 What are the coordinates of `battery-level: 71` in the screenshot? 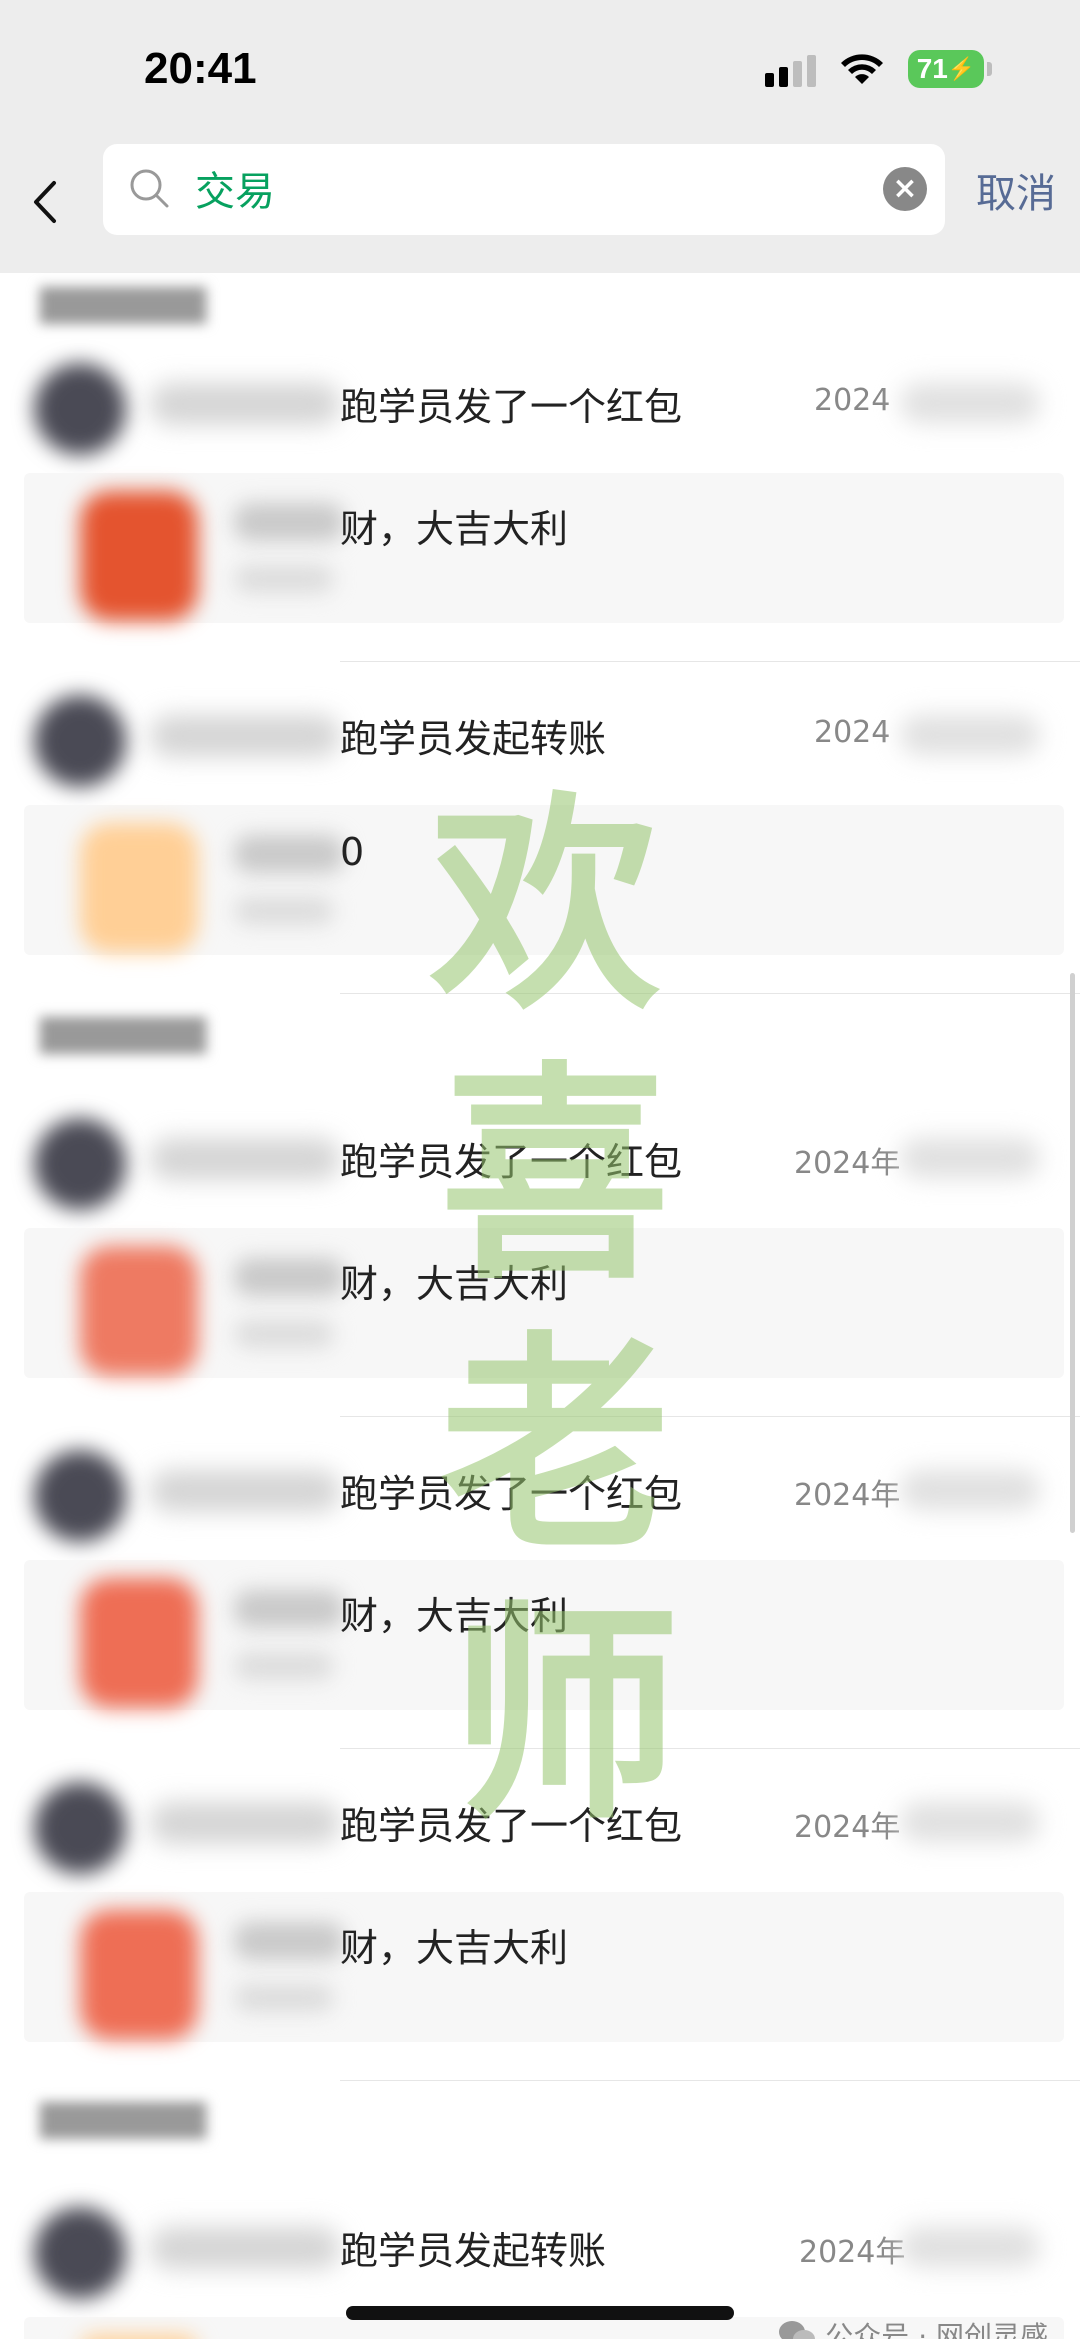 It's located at (932, 68).